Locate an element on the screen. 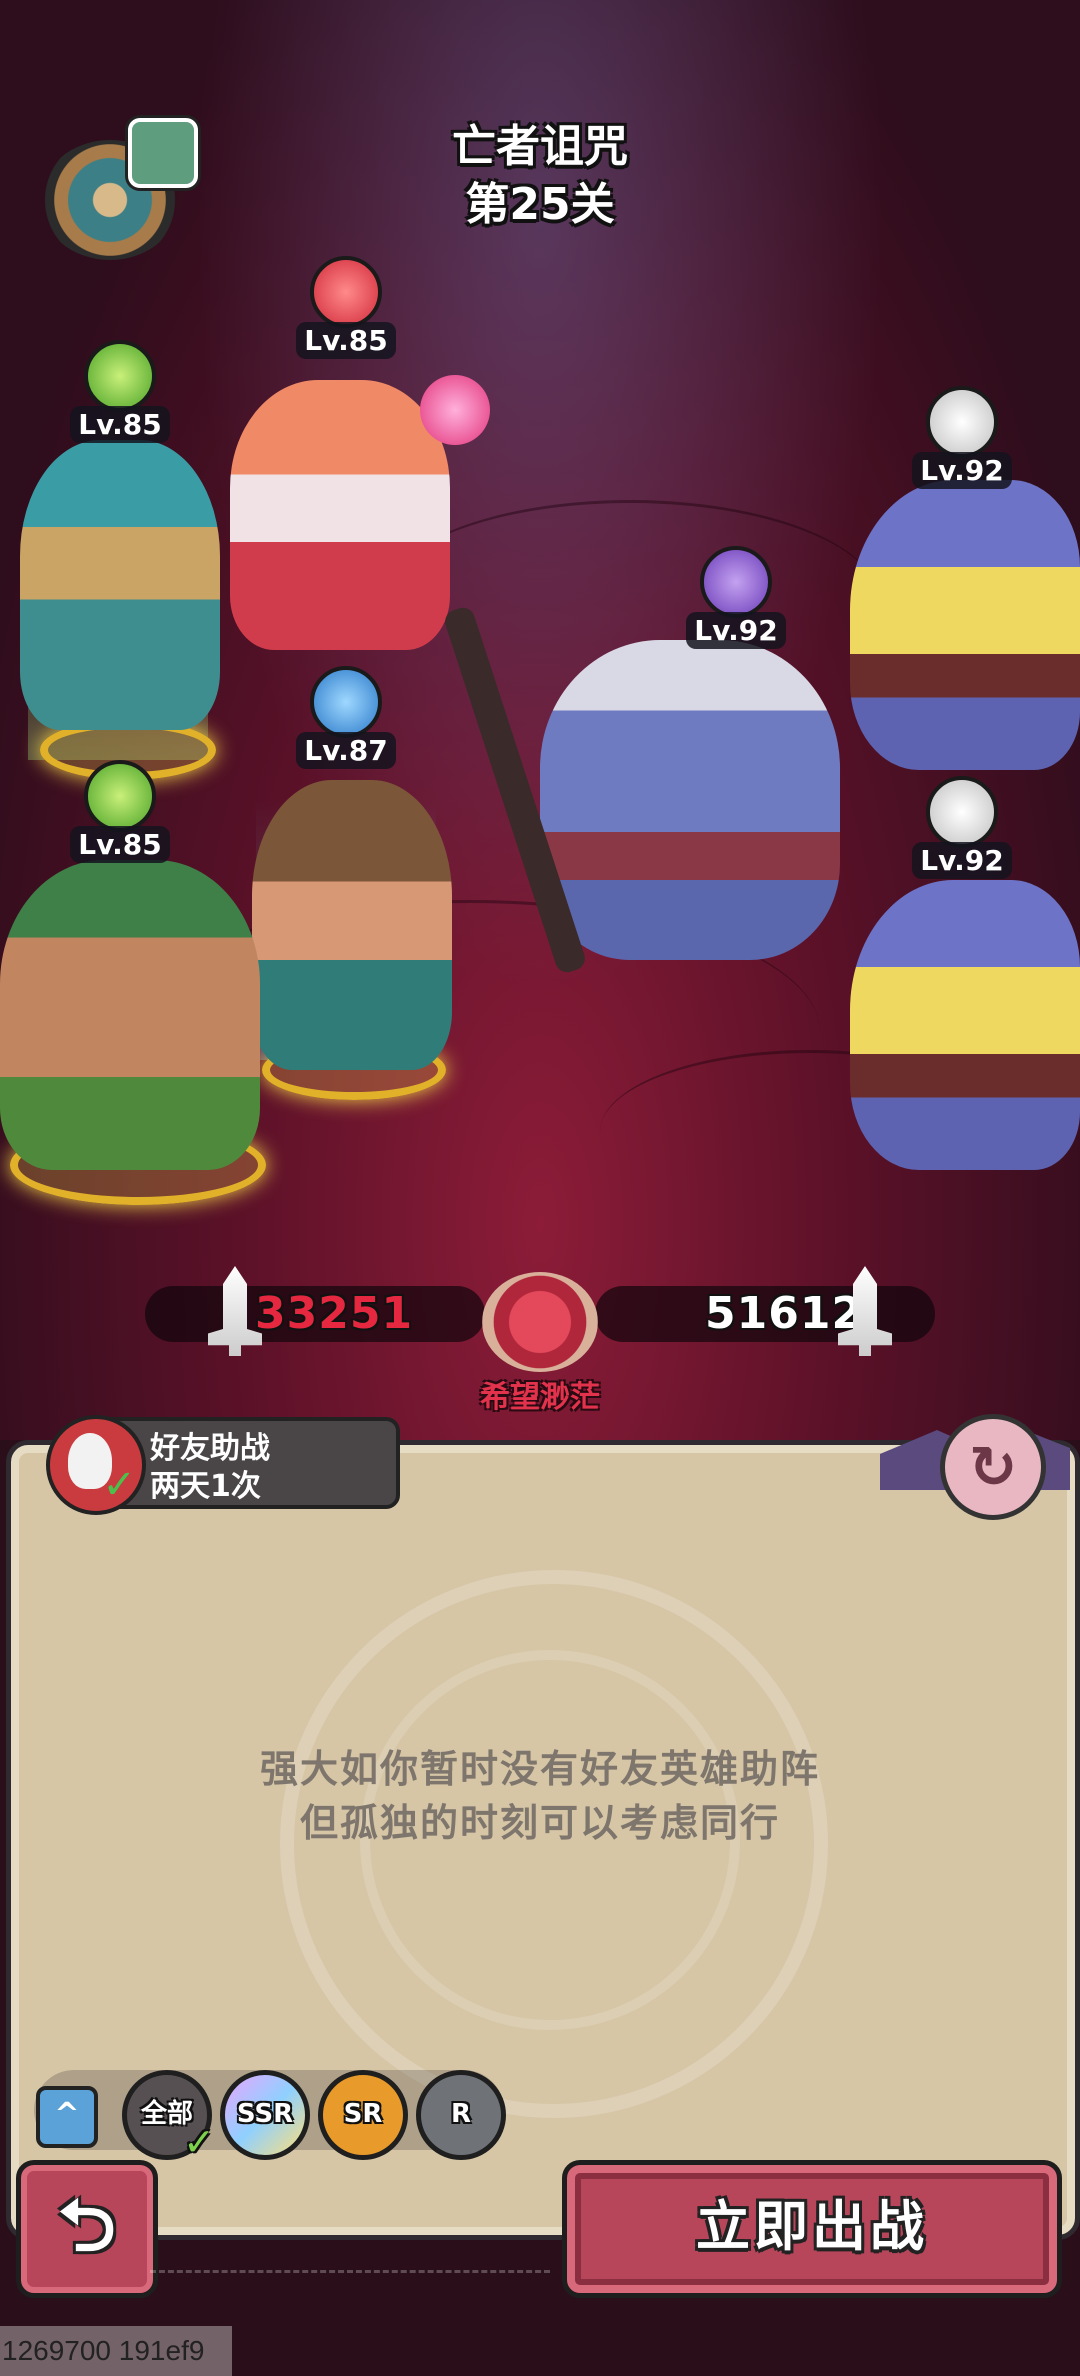 This screenshot has height=2376, width=1080. odds-verdict: 希望渺茫 is located at coordinates (540, 1397).